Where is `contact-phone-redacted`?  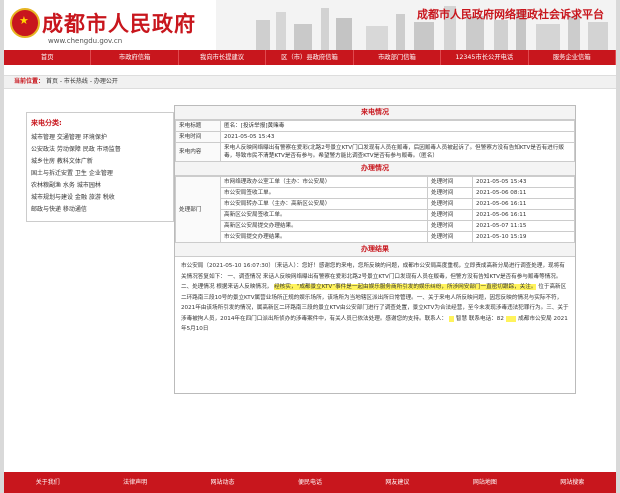
contact-phone-redacted is located at coordinates (511, 318).